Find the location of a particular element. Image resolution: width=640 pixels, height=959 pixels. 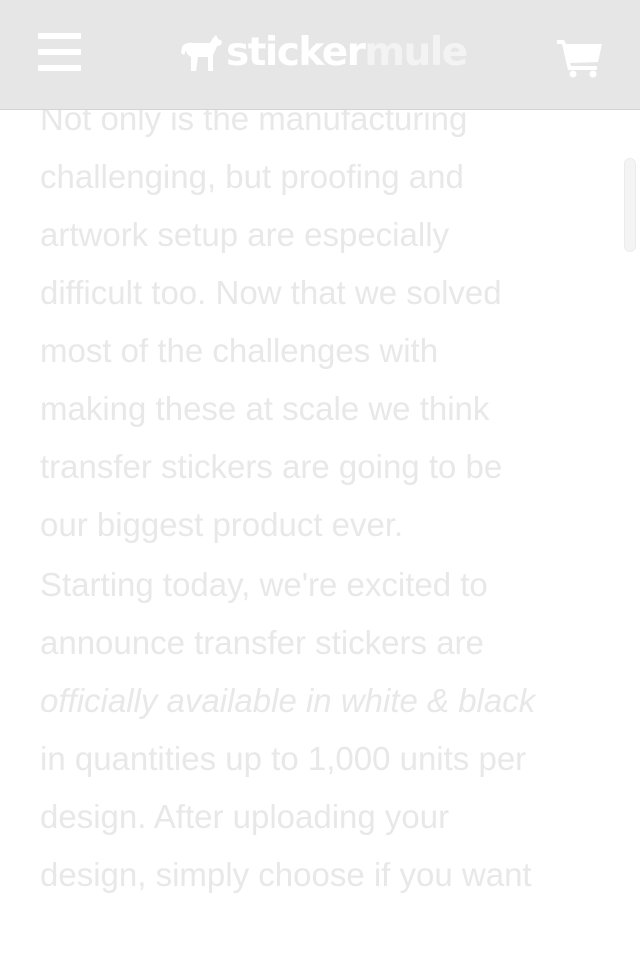

top-header: stickermule is located at coordinates (320, 55).